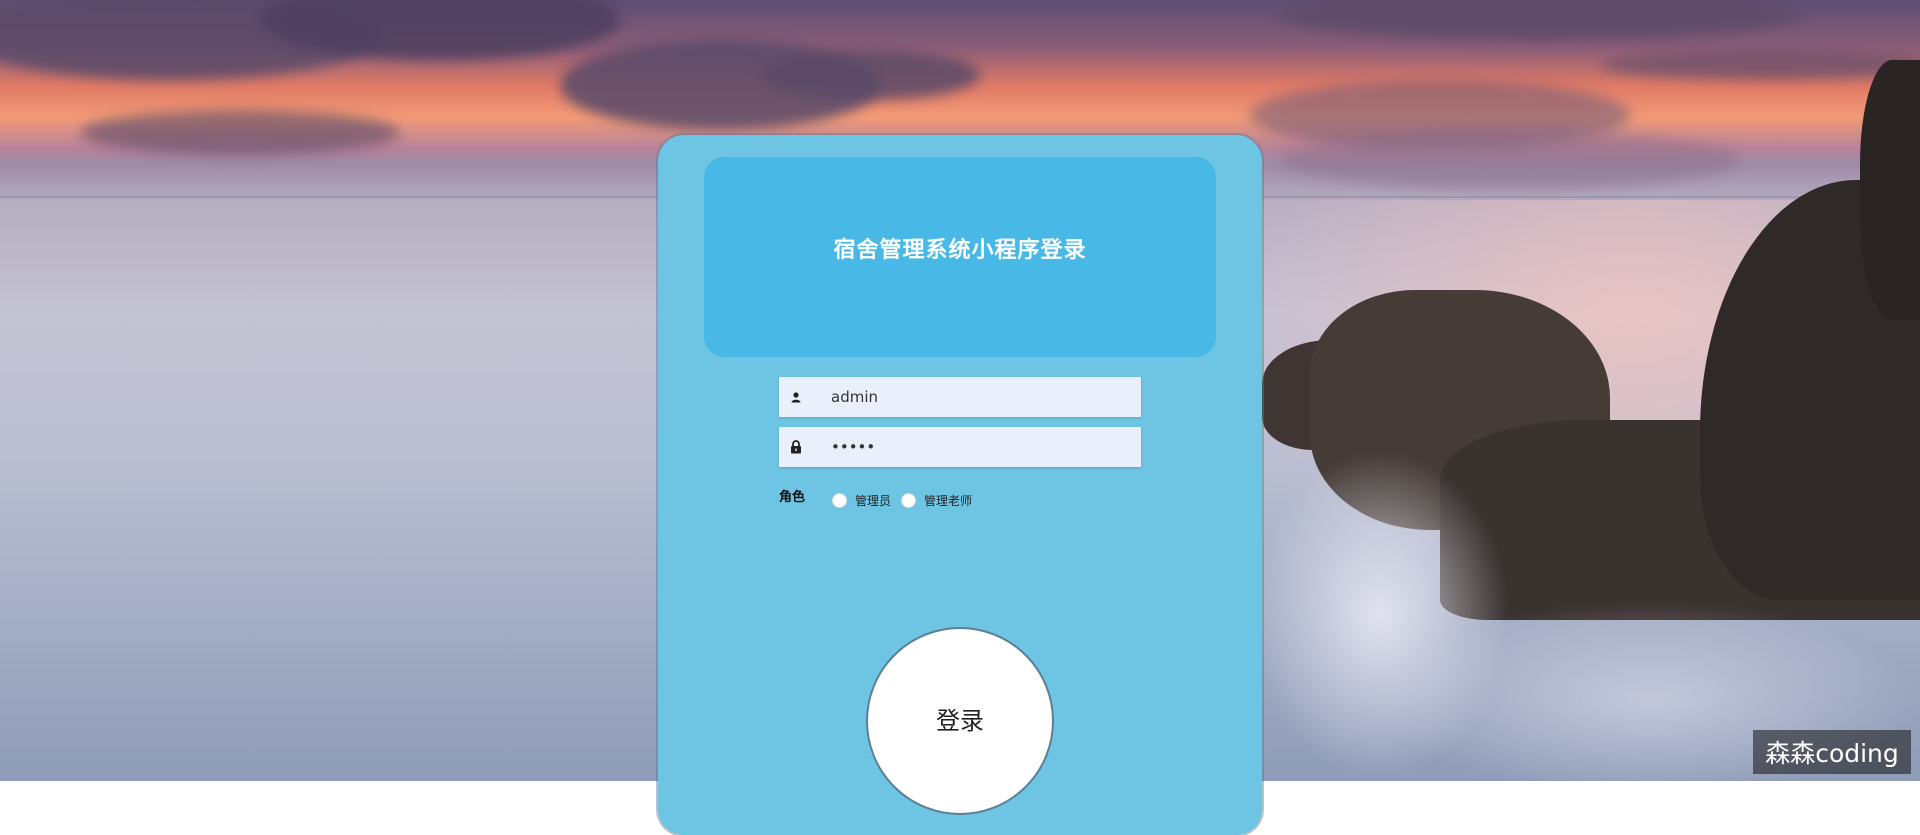 This screenshot has height=835, width=1920. What do you see at coordinates (948, 500) in the screenshot?
I see `role-option-teacher-label: 管理老师` at bounding box center [948, 500].